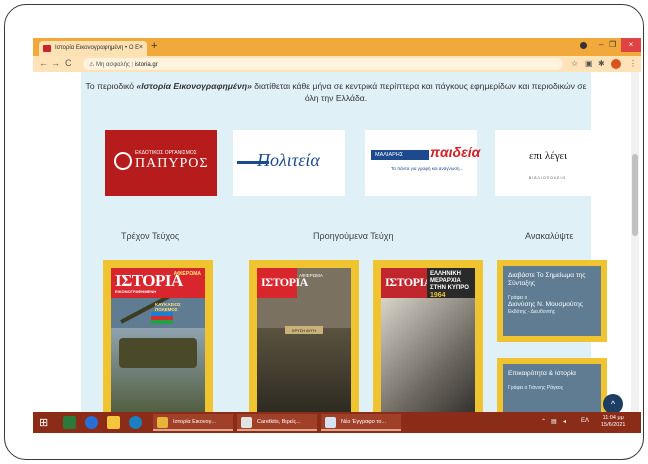  I want to click on close-window-button: ×, so click(631, 45).